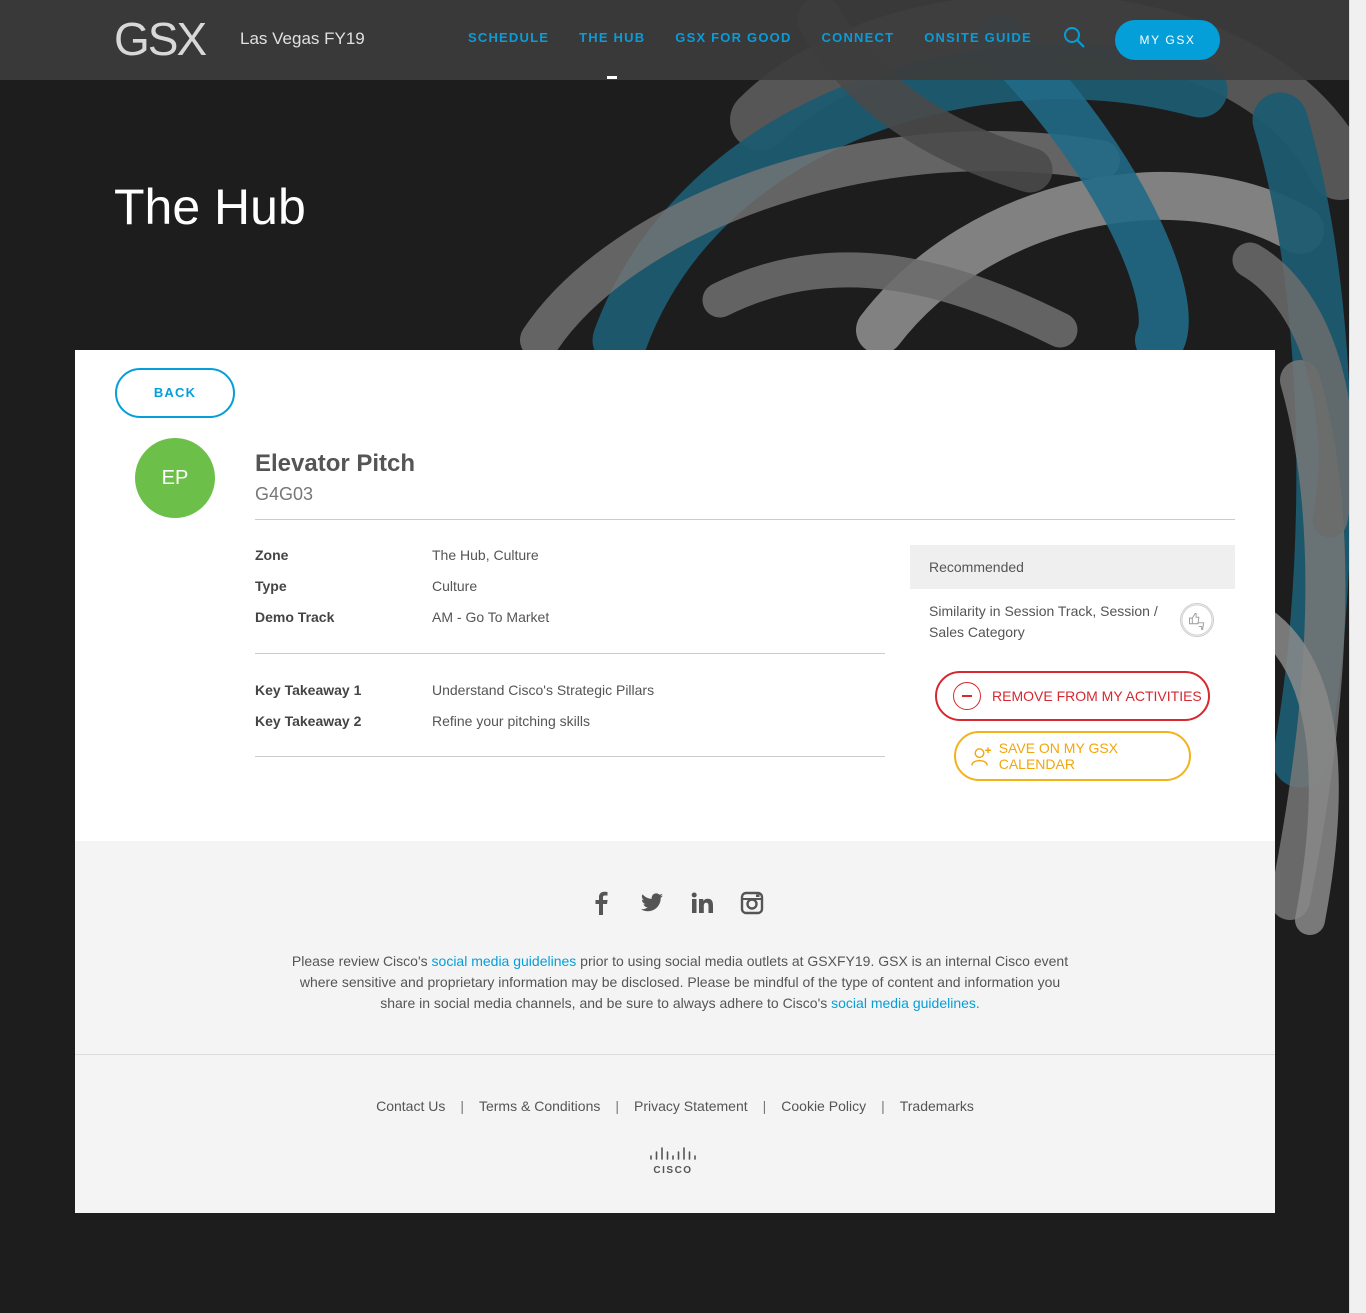  I want to click on detail-row: Zone The Hub, Culture, so click(570, 554).